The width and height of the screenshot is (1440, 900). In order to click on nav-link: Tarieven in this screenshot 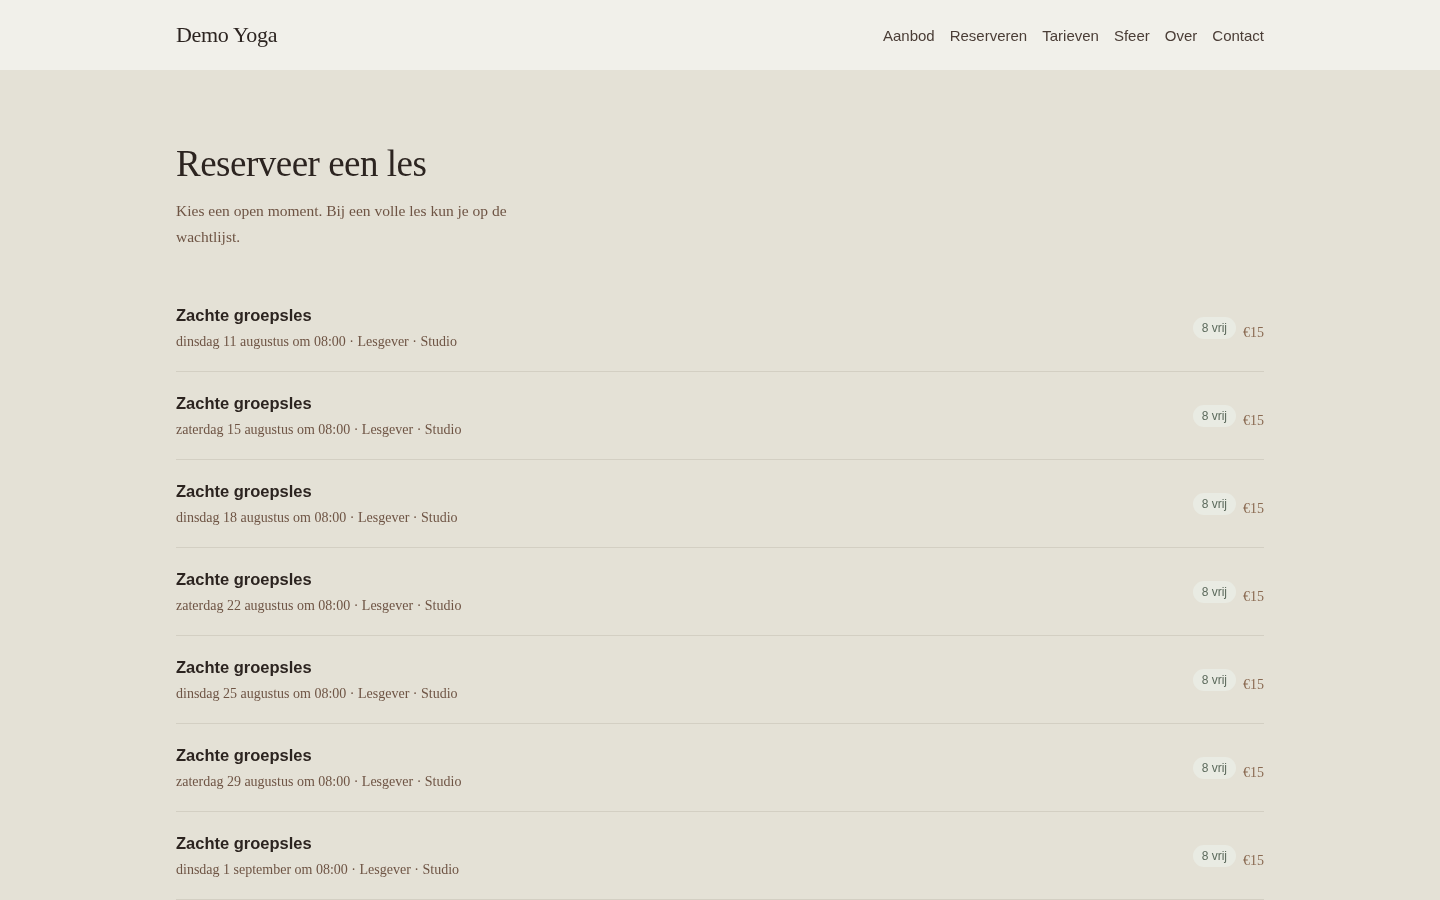, I will do `click(1070, 35)`.